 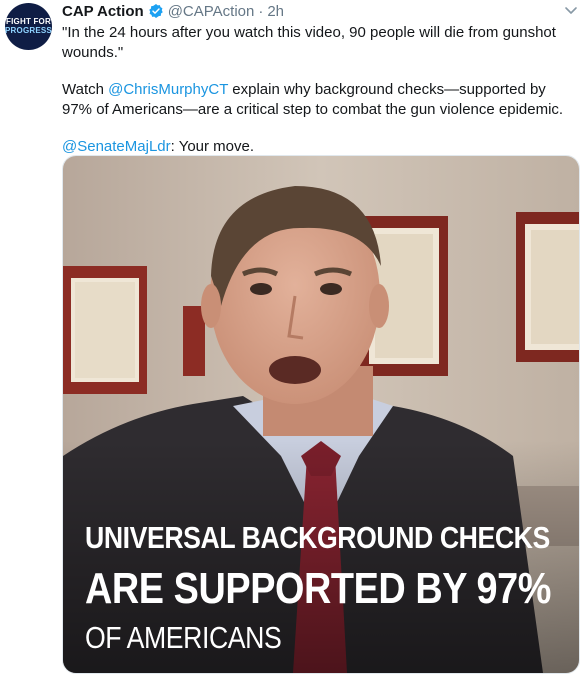 What do you see at coordinates (211, 11) in the screenshot?
I see `account-handle: @CAPAction` at bounding box center [211, 11].